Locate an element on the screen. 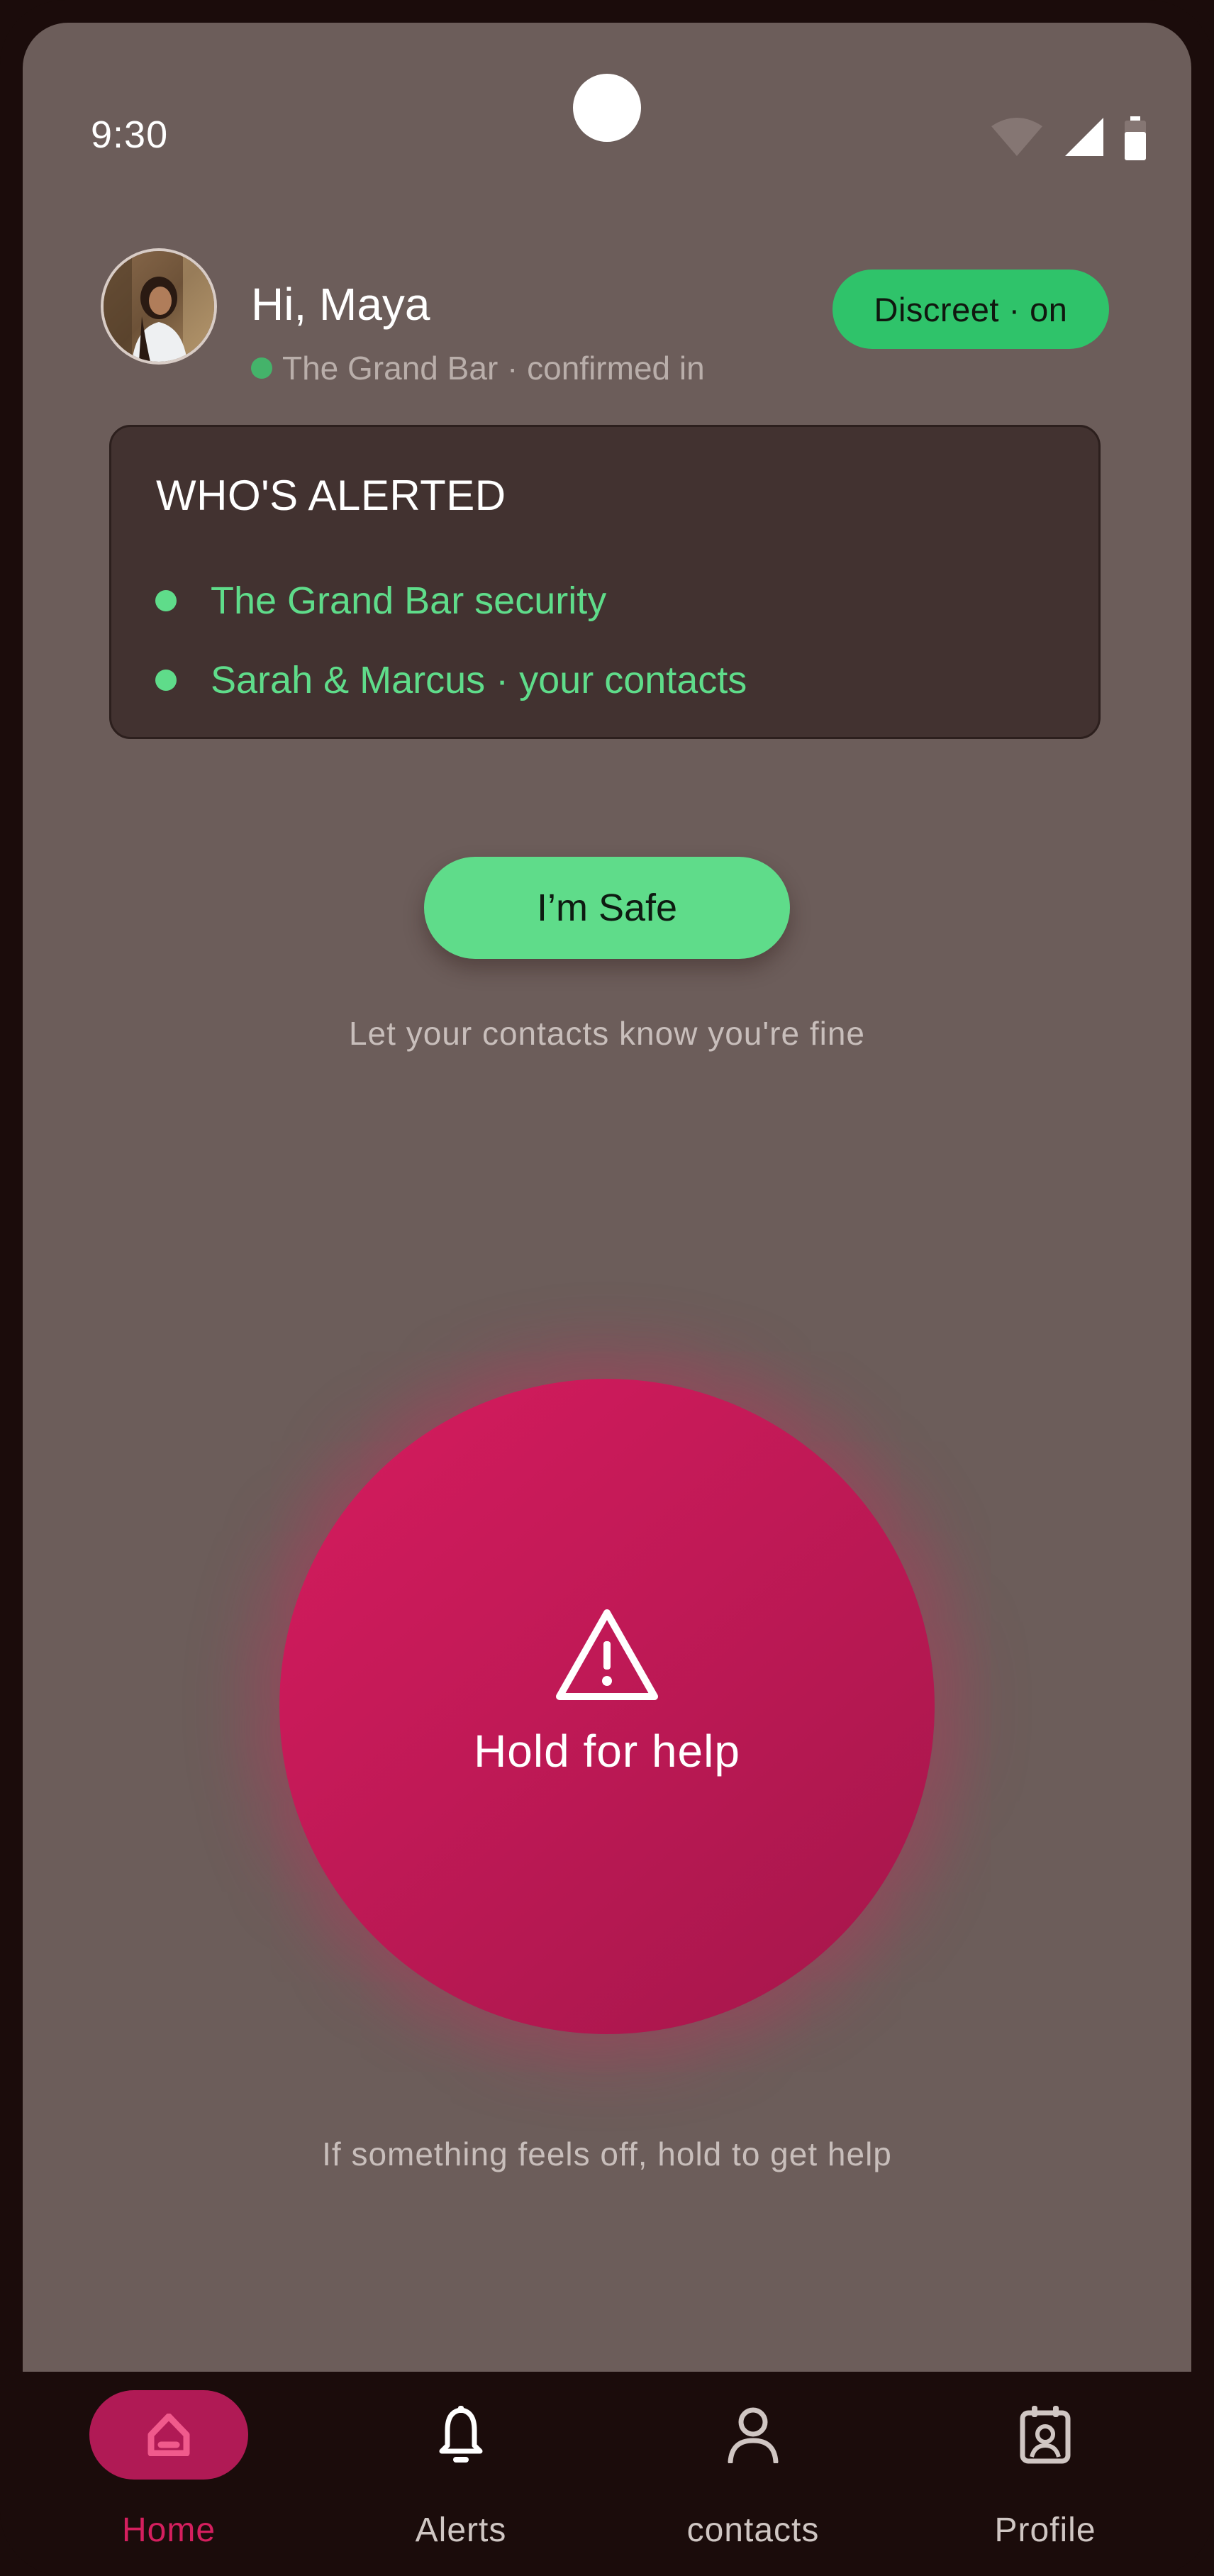 The height and width of the screenshot is (2576, 1214). cellular-signal-icon is located at coordinates (1084, 137).